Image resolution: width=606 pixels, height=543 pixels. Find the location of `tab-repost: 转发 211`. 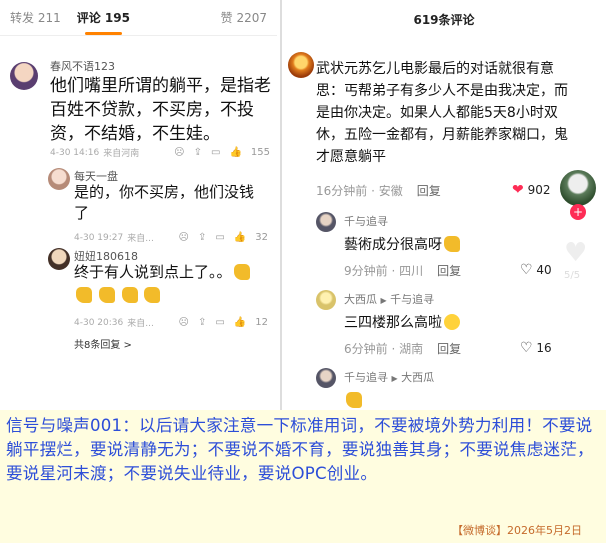

tab-repost: 转发 211 is located at coordinates (35, 17).